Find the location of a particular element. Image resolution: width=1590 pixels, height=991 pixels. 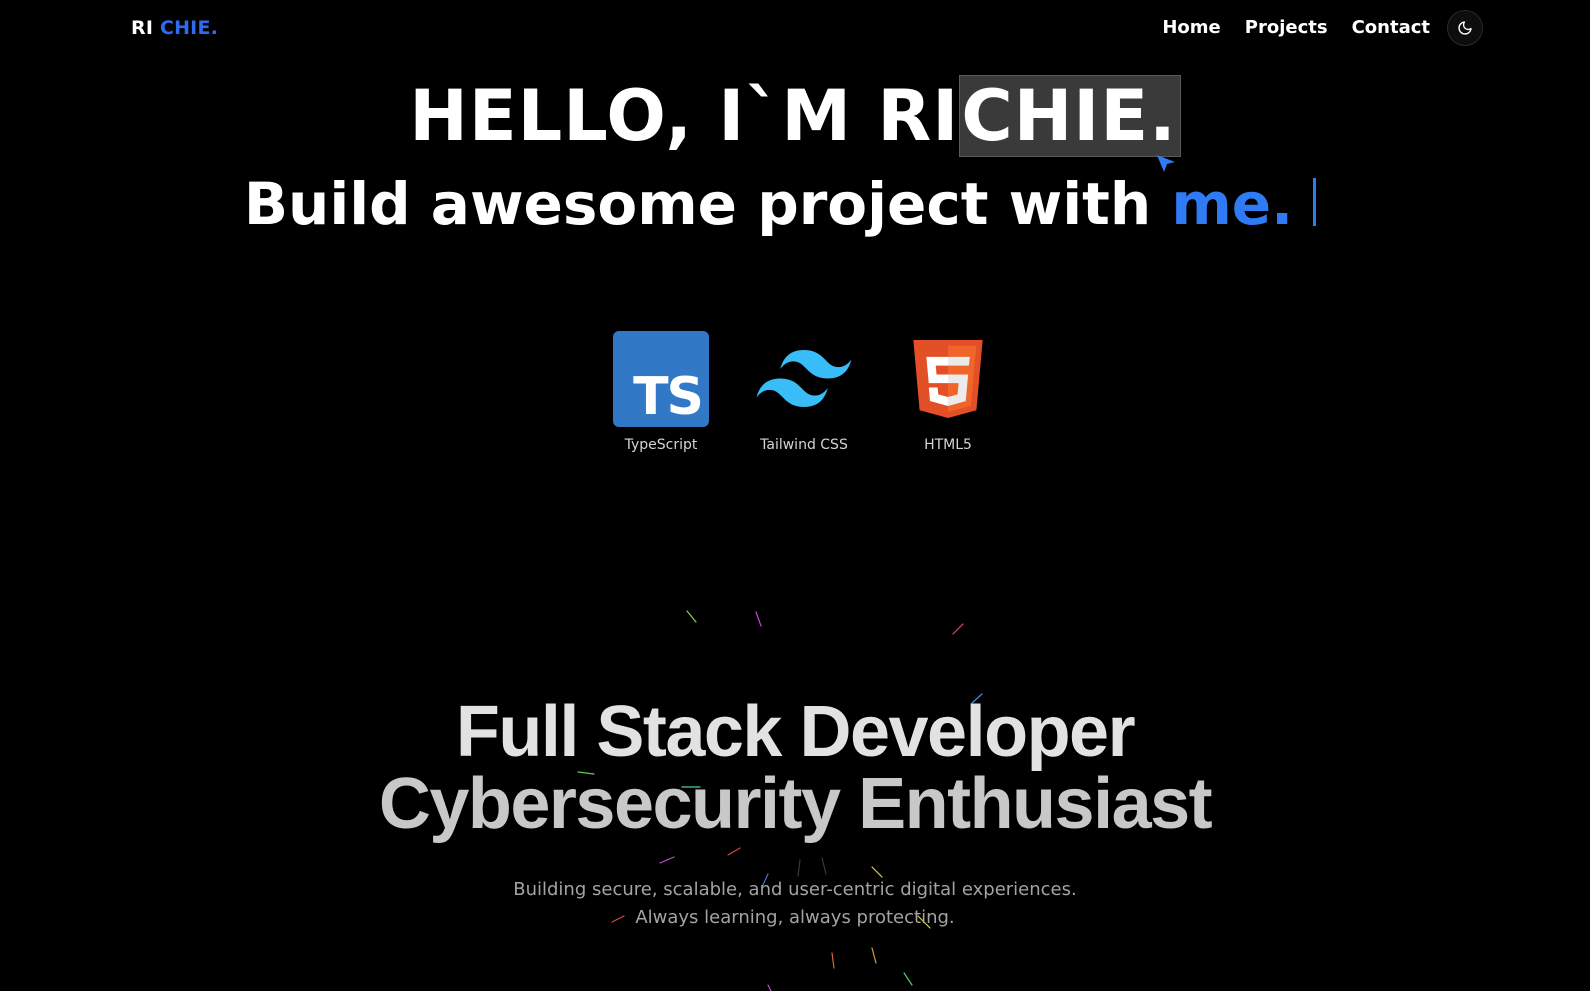

hero-tagline-plain: Build awesome project with is located at coordinates (707, 204).